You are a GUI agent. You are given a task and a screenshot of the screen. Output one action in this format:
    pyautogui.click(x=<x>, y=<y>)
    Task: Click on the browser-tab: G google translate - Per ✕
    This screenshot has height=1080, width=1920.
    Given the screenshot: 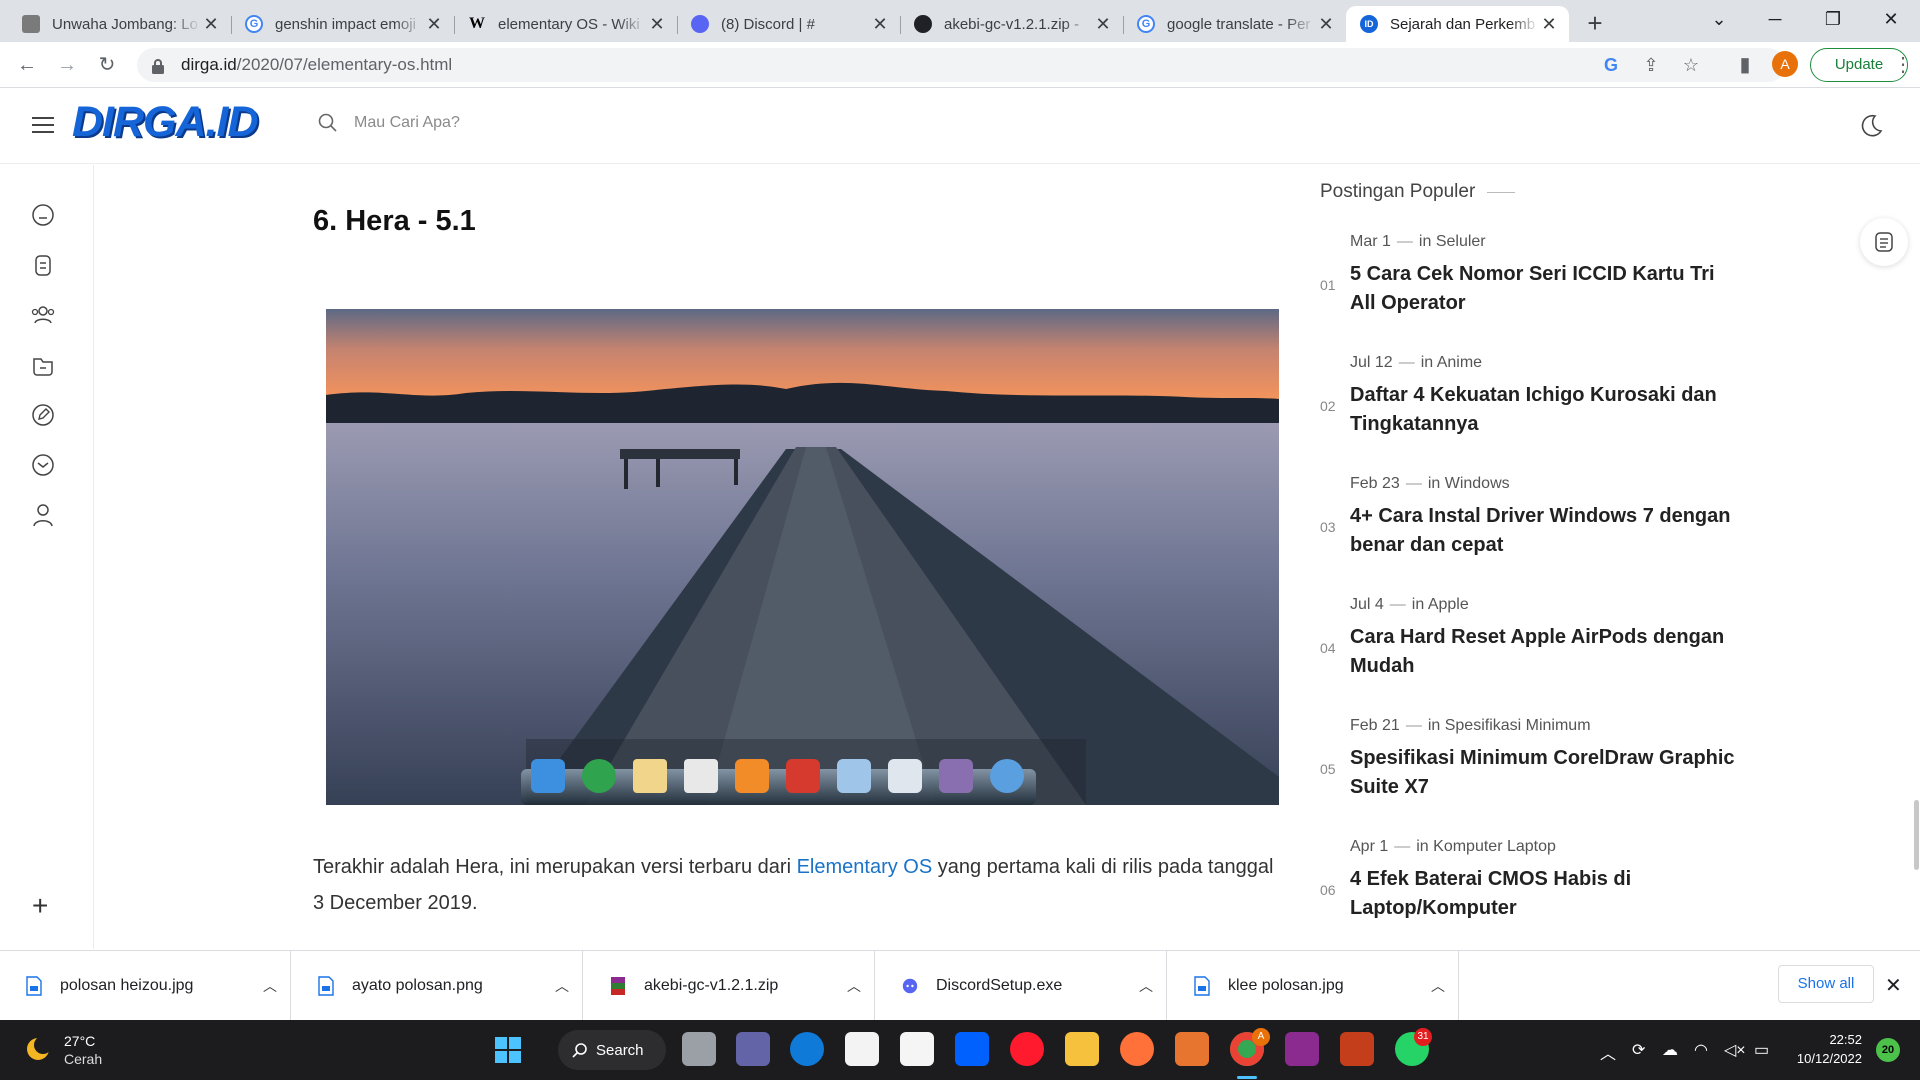 What is the action you would take?
    pyautogui.click(x=1234, y=24)
    